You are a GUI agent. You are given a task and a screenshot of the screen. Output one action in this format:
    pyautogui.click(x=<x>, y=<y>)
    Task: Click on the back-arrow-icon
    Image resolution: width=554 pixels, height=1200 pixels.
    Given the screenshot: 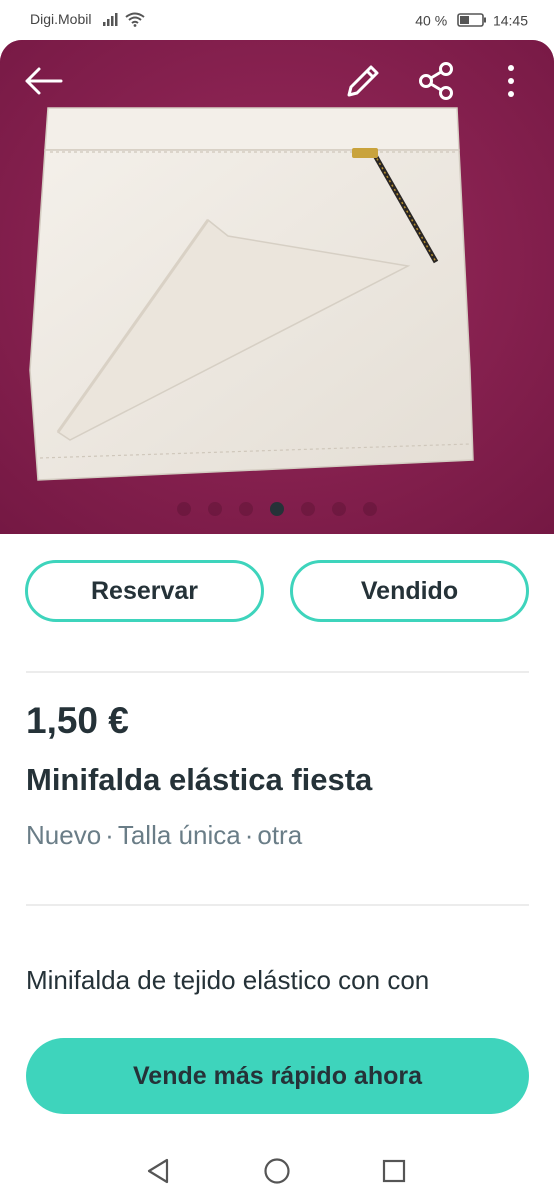 What is the action you would take?
    pyautogui.click(x=44, y=81)
    